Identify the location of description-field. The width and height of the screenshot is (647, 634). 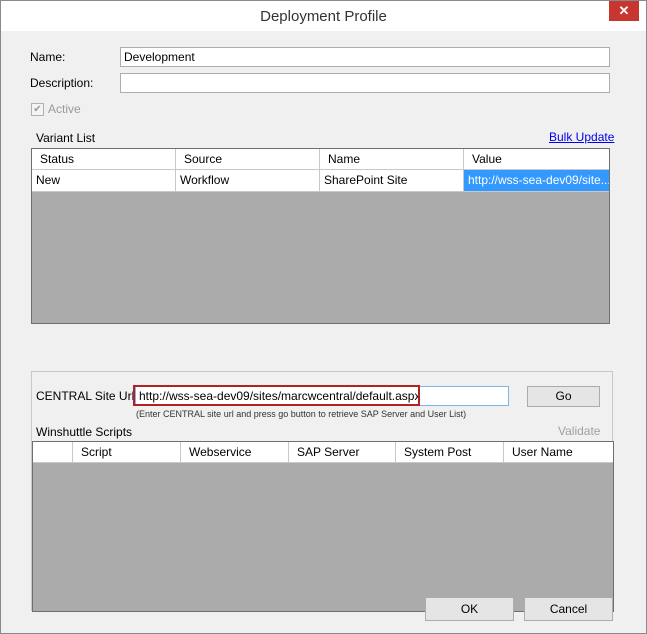
(365, 83).